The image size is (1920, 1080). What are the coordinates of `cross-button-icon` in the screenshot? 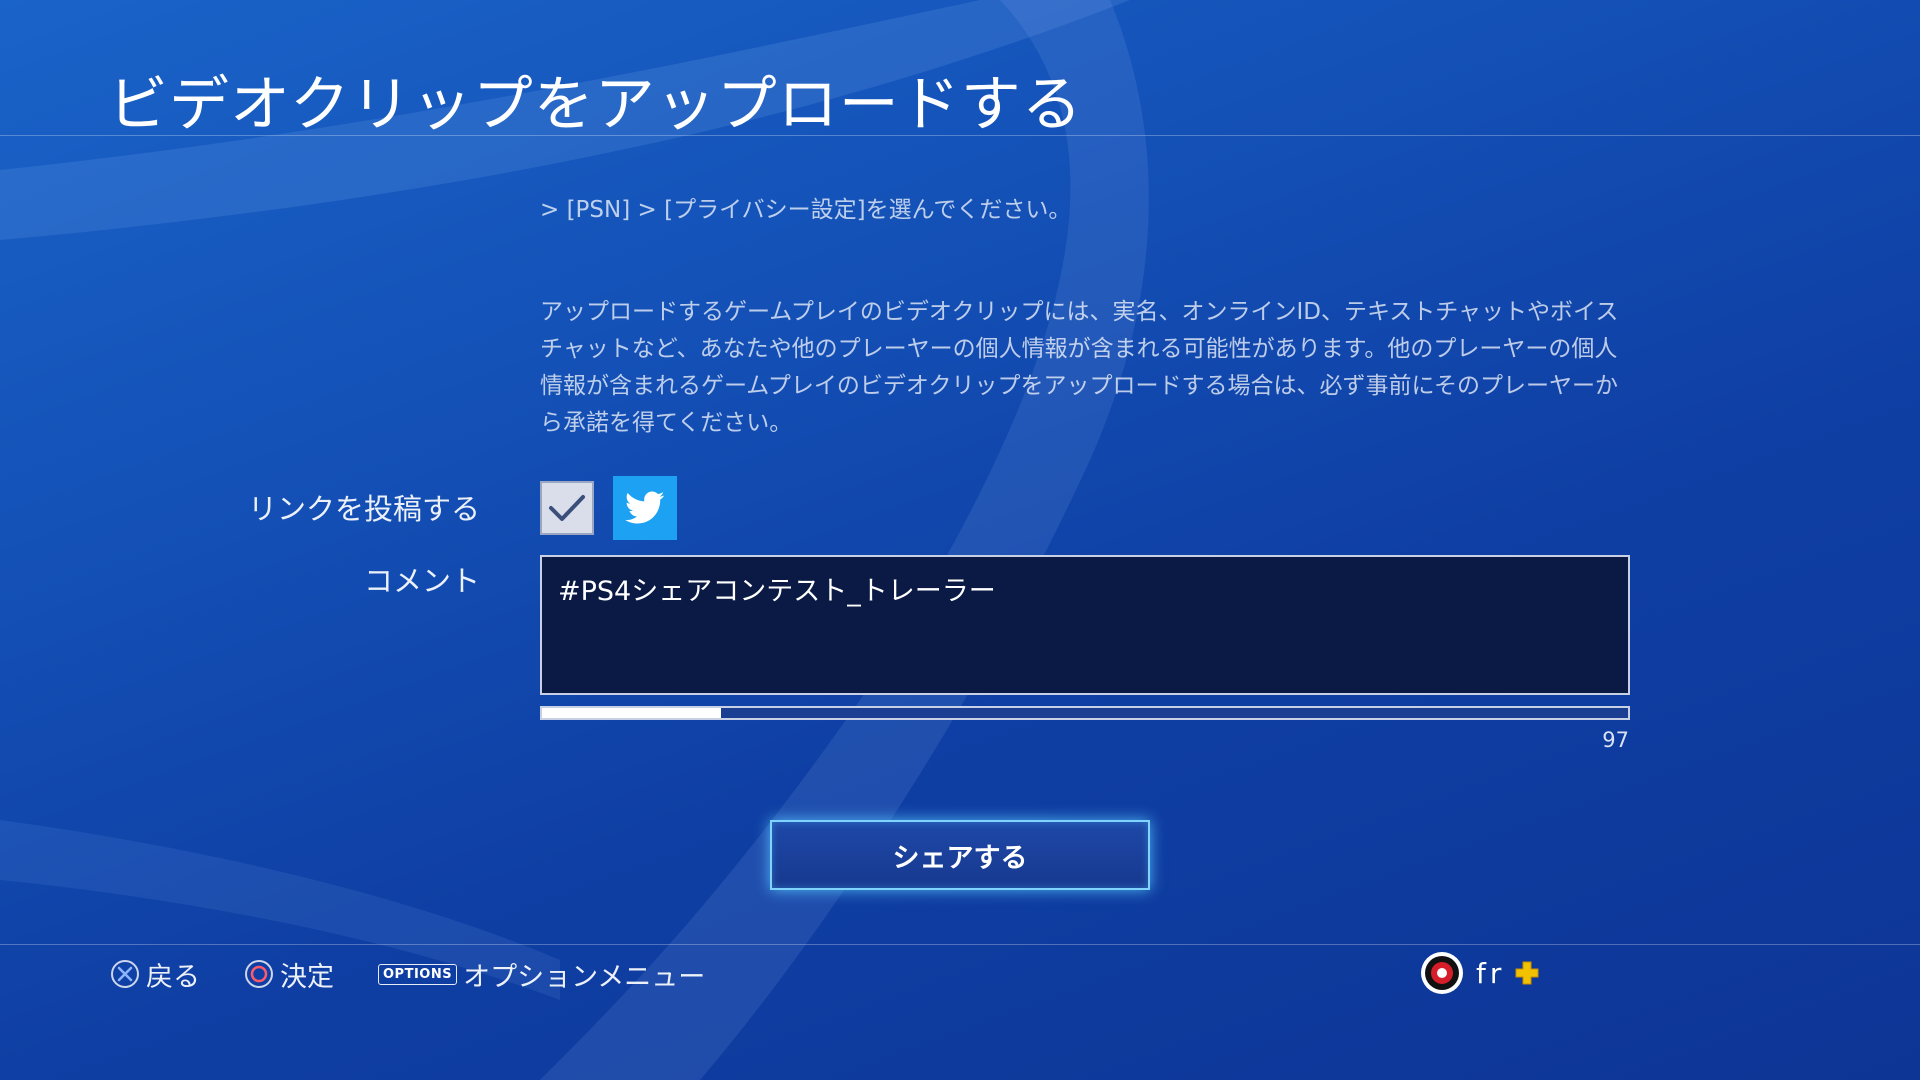 It's located at (125, 974).